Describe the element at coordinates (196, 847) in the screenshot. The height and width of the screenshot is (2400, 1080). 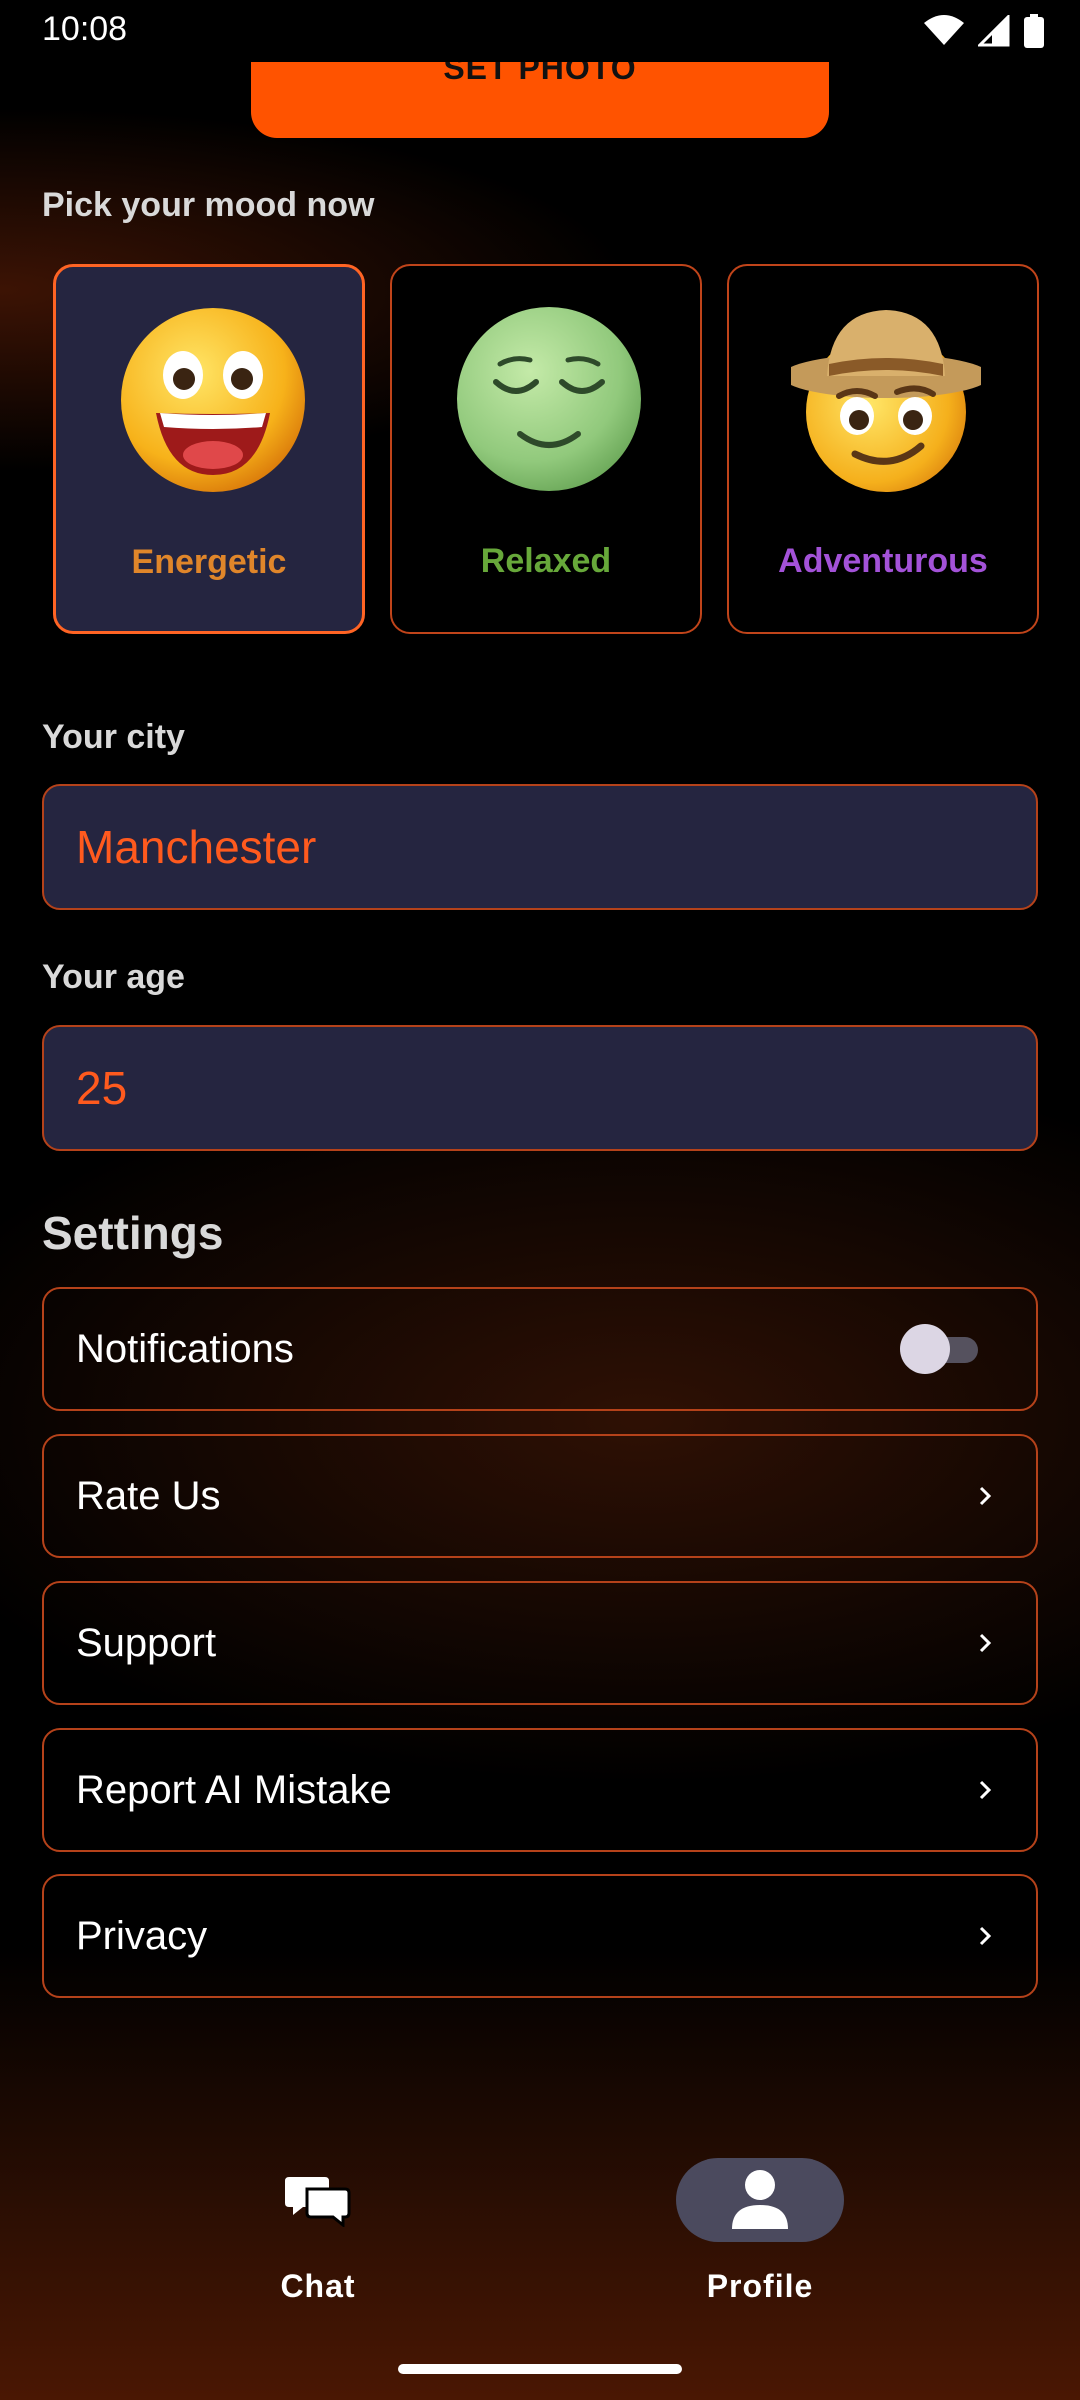
I see `city-value: Manchester` at that location.